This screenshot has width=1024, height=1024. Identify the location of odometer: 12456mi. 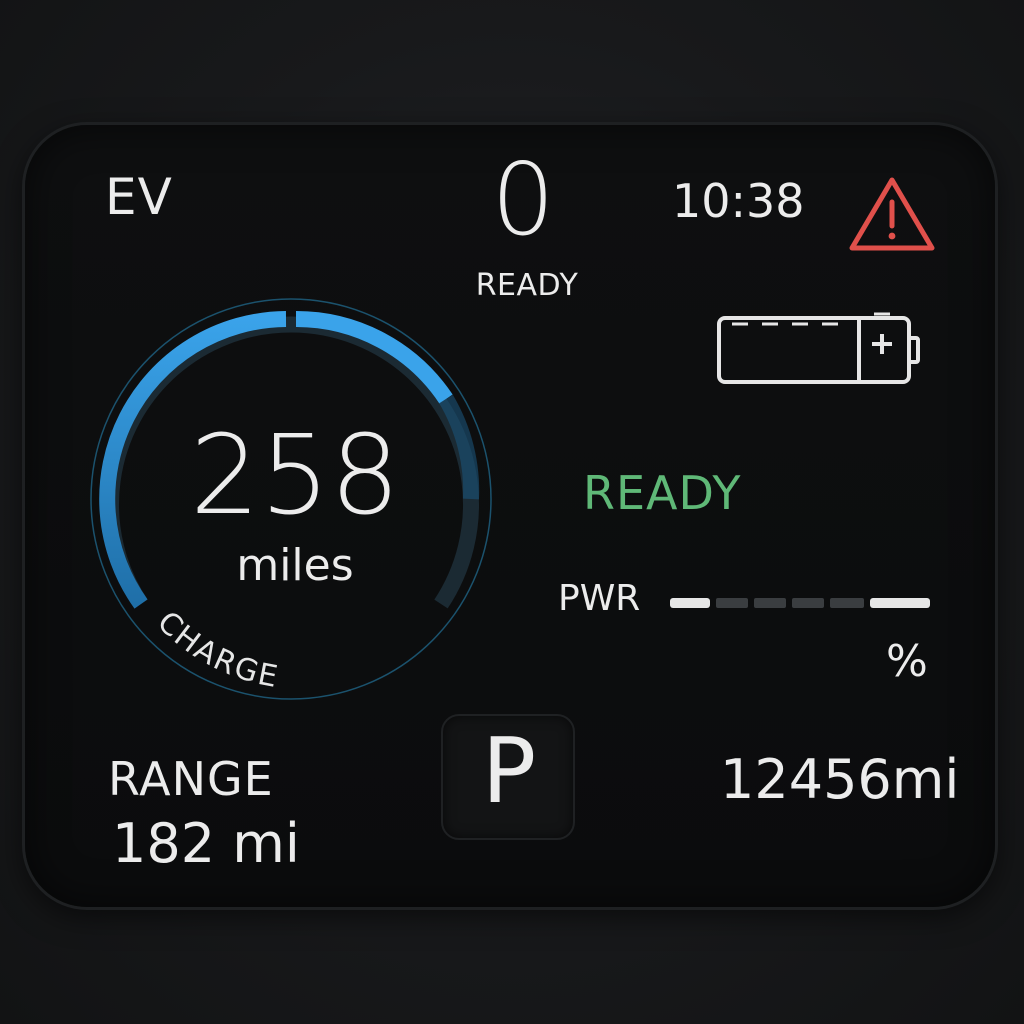
(839, 779).